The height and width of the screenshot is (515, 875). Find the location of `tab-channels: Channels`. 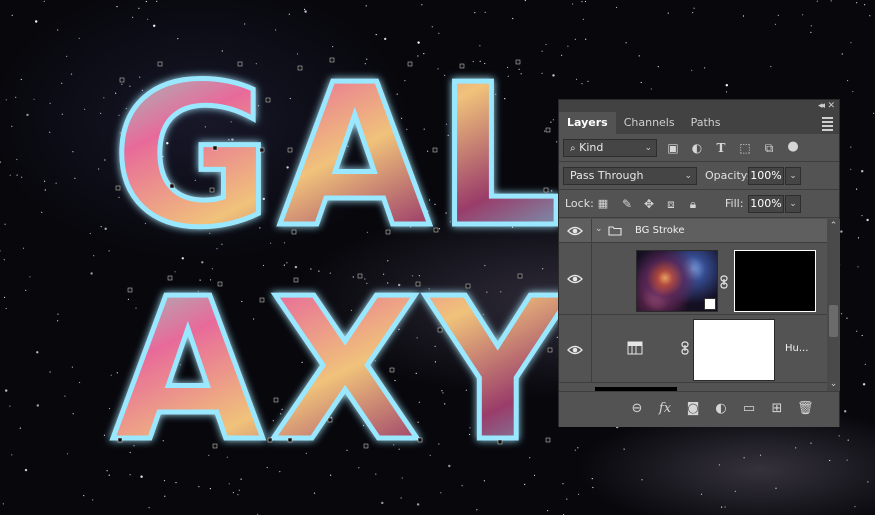

tab-channels: Channels is located at coordinates (649, 123).